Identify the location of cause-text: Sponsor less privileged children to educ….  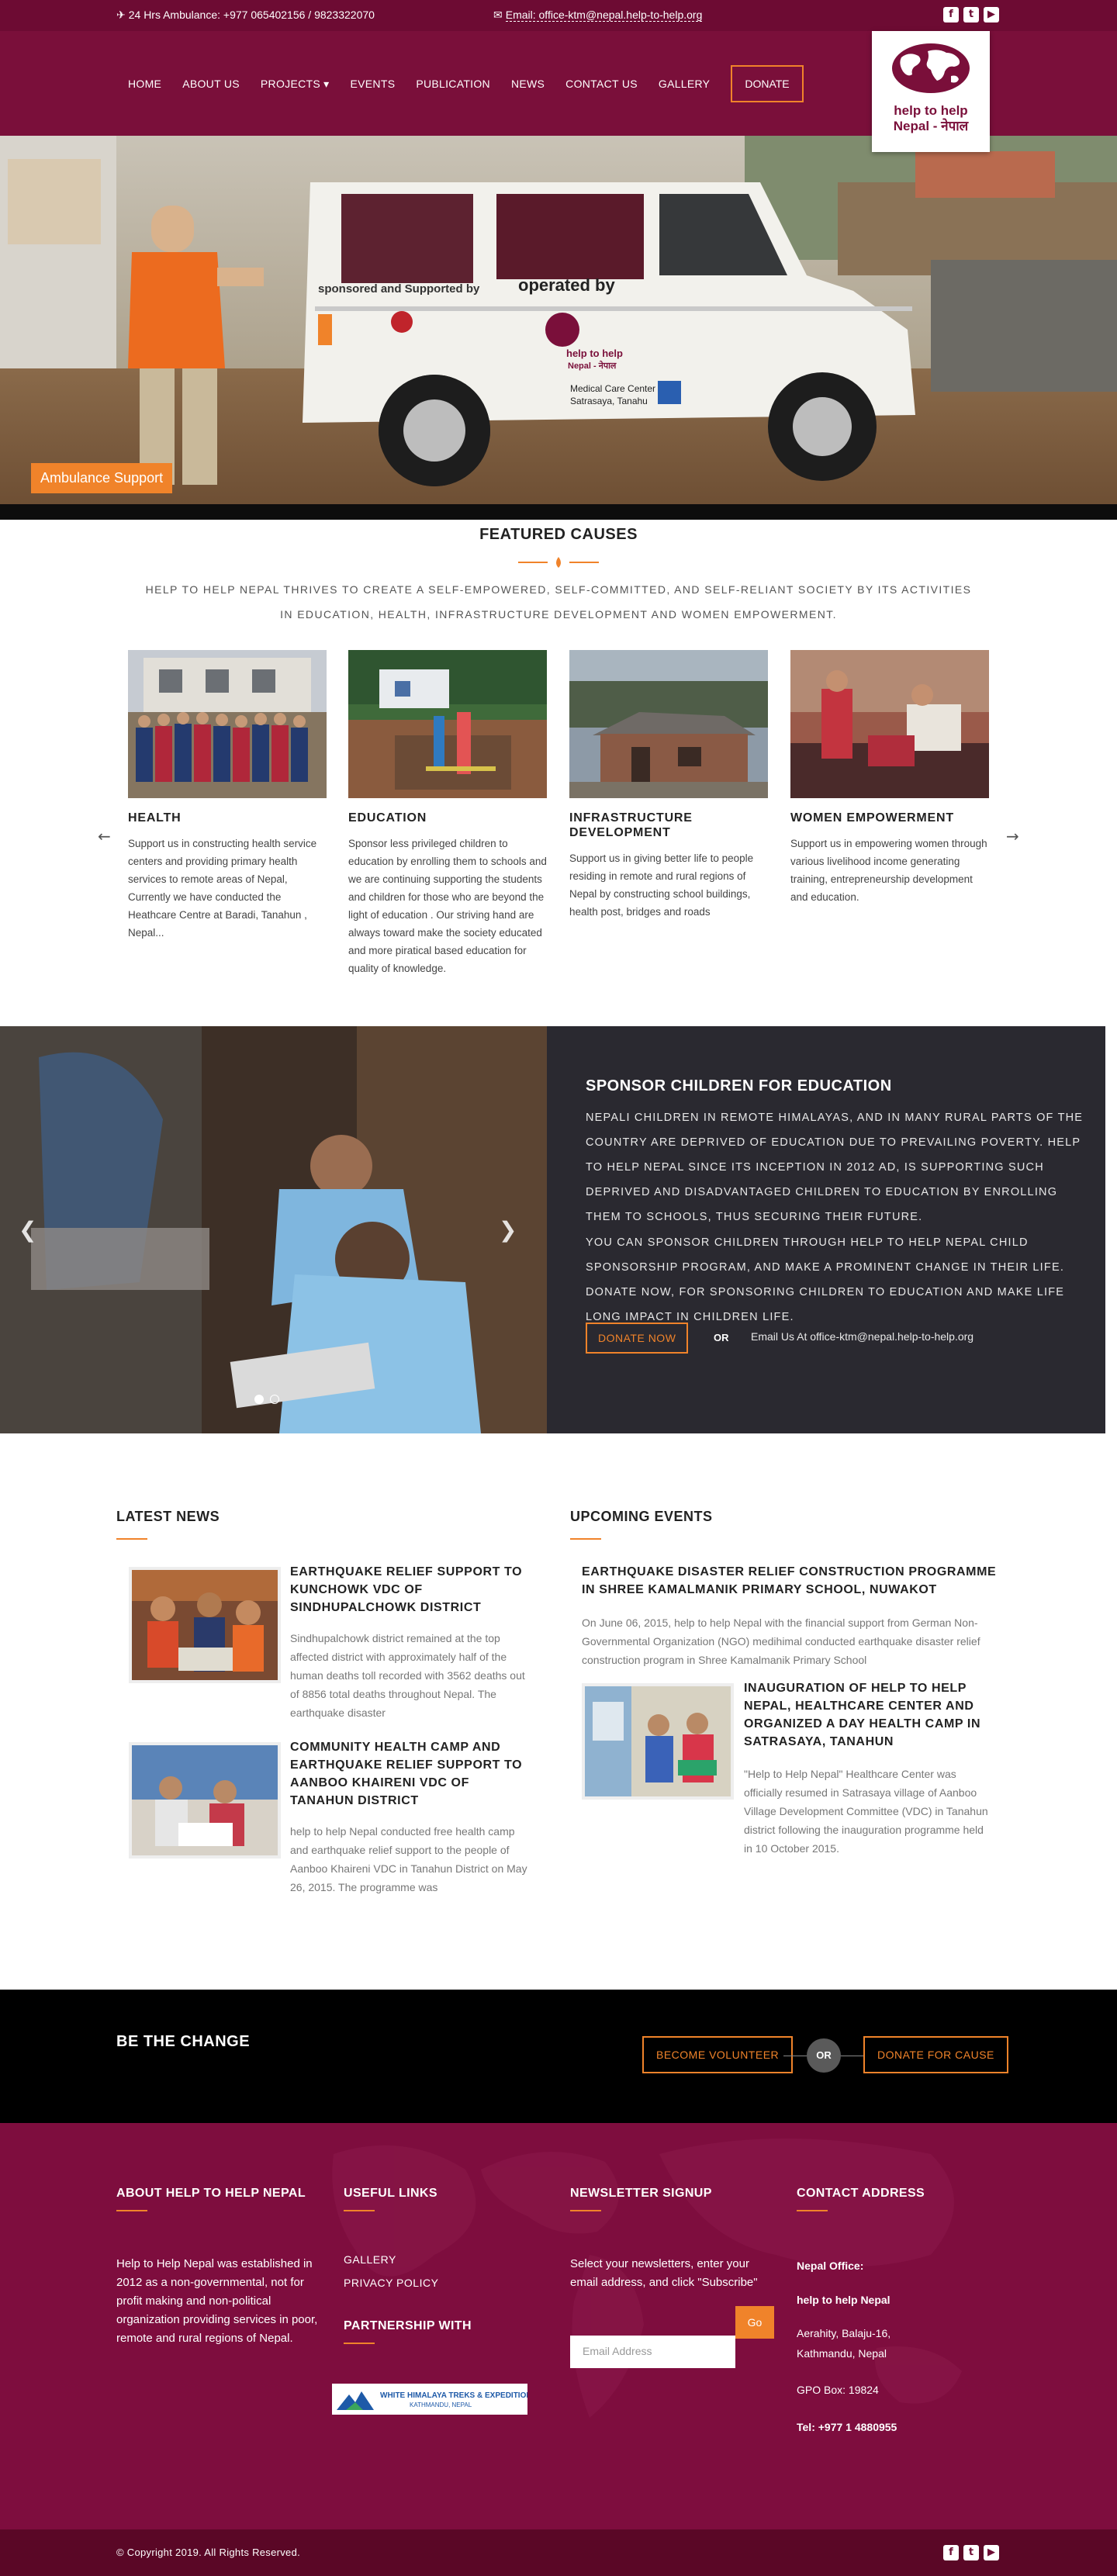
(448, 906).